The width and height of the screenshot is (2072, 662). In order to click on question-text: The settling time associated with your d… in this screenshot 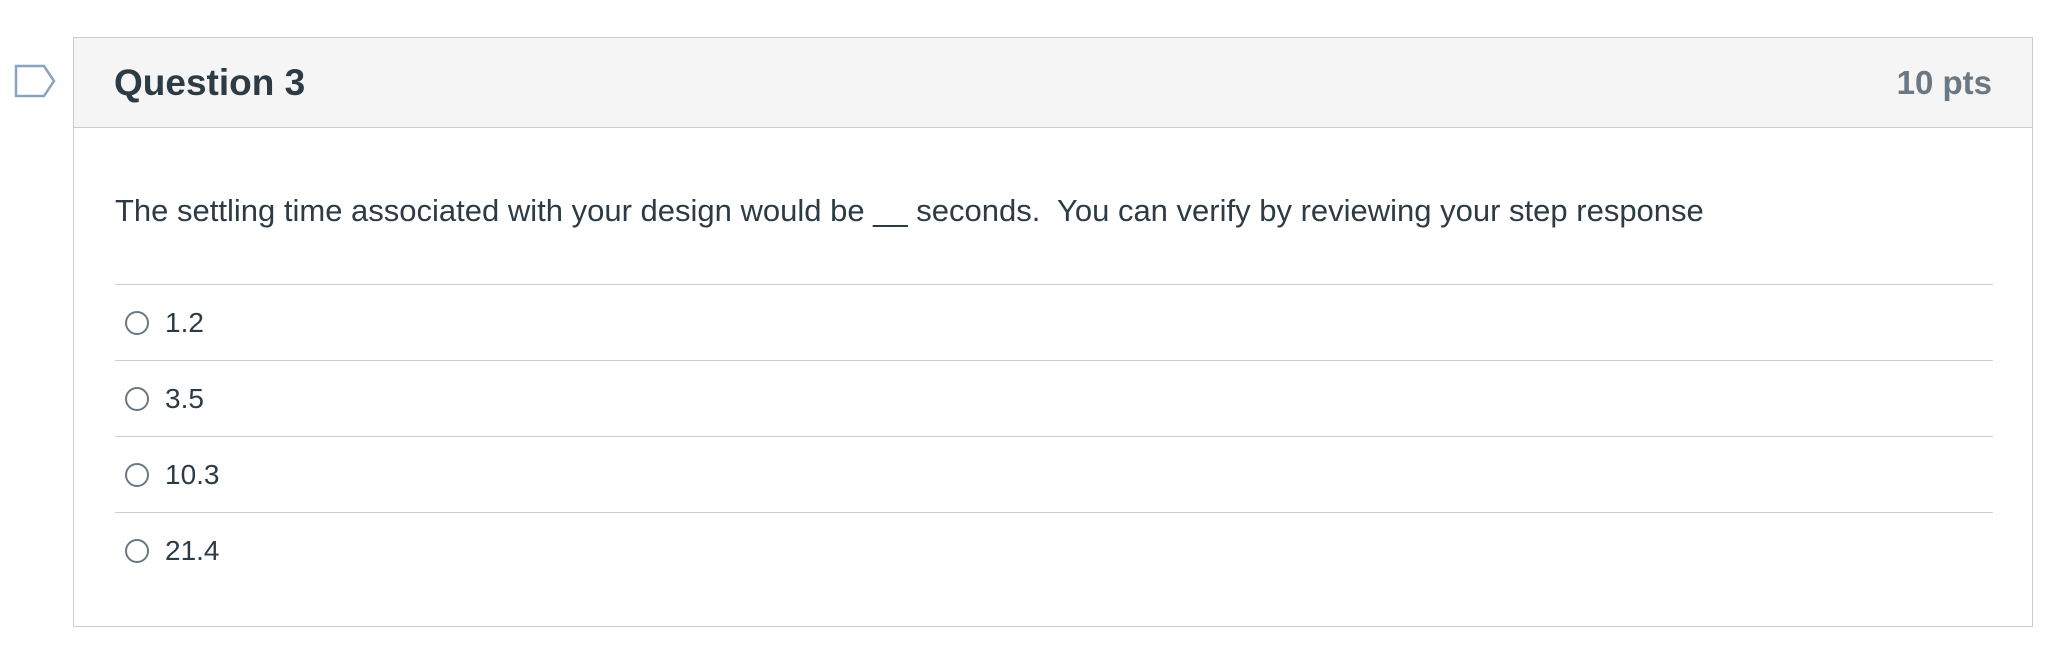, I will do `click(909, 210)`.